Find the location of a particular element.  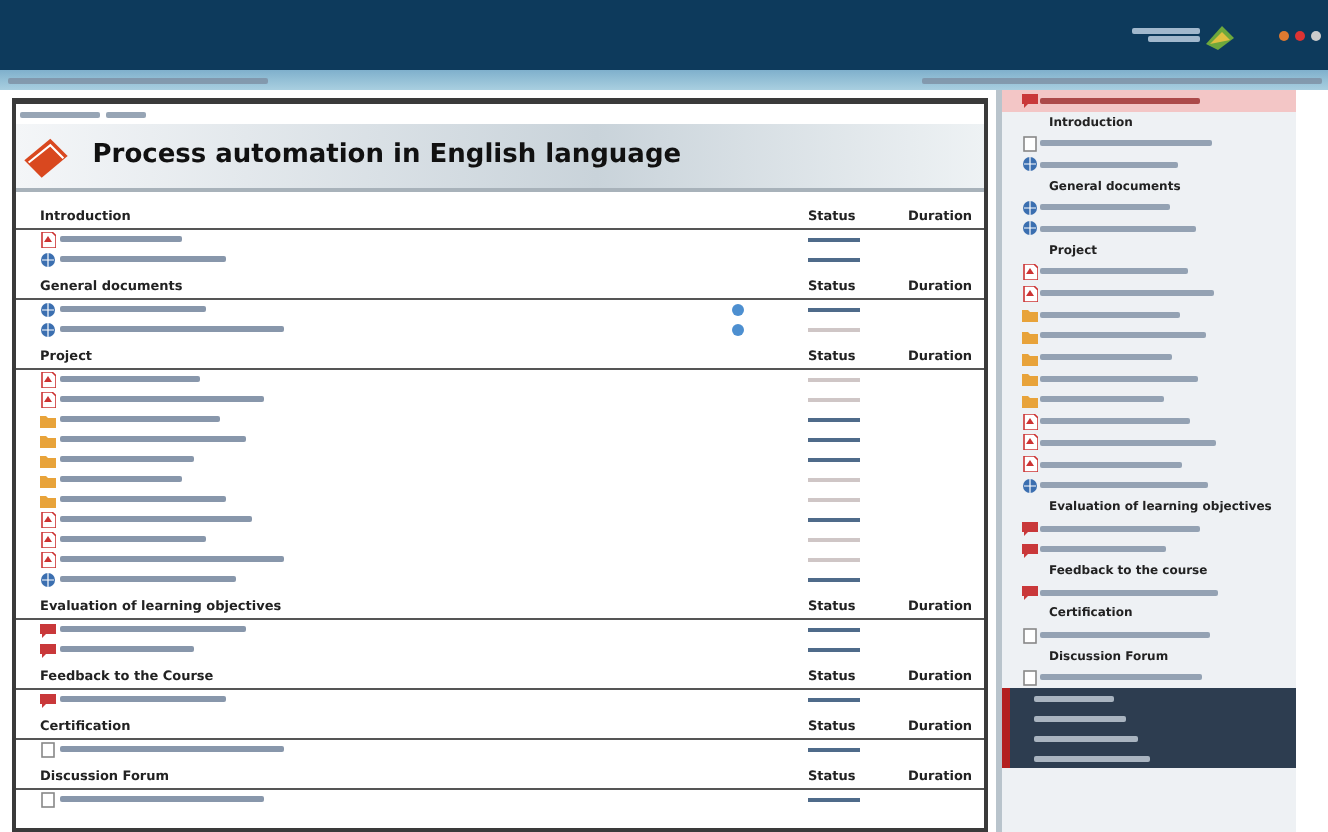

page-title: Process automation in English language is located at coordinates (387, 156).